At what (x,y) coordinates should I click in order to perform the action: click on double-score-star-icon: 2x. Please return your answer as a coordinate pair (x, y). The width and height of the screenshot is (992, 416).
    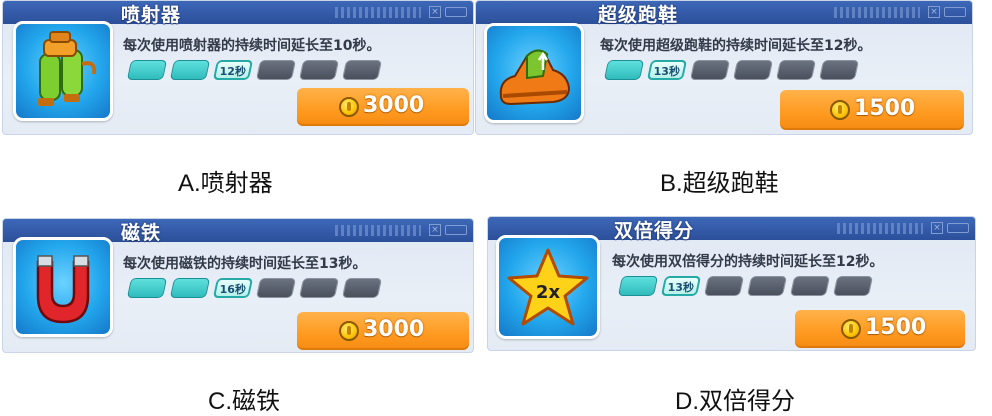
    Looking at the image, I should click on (548, 287).